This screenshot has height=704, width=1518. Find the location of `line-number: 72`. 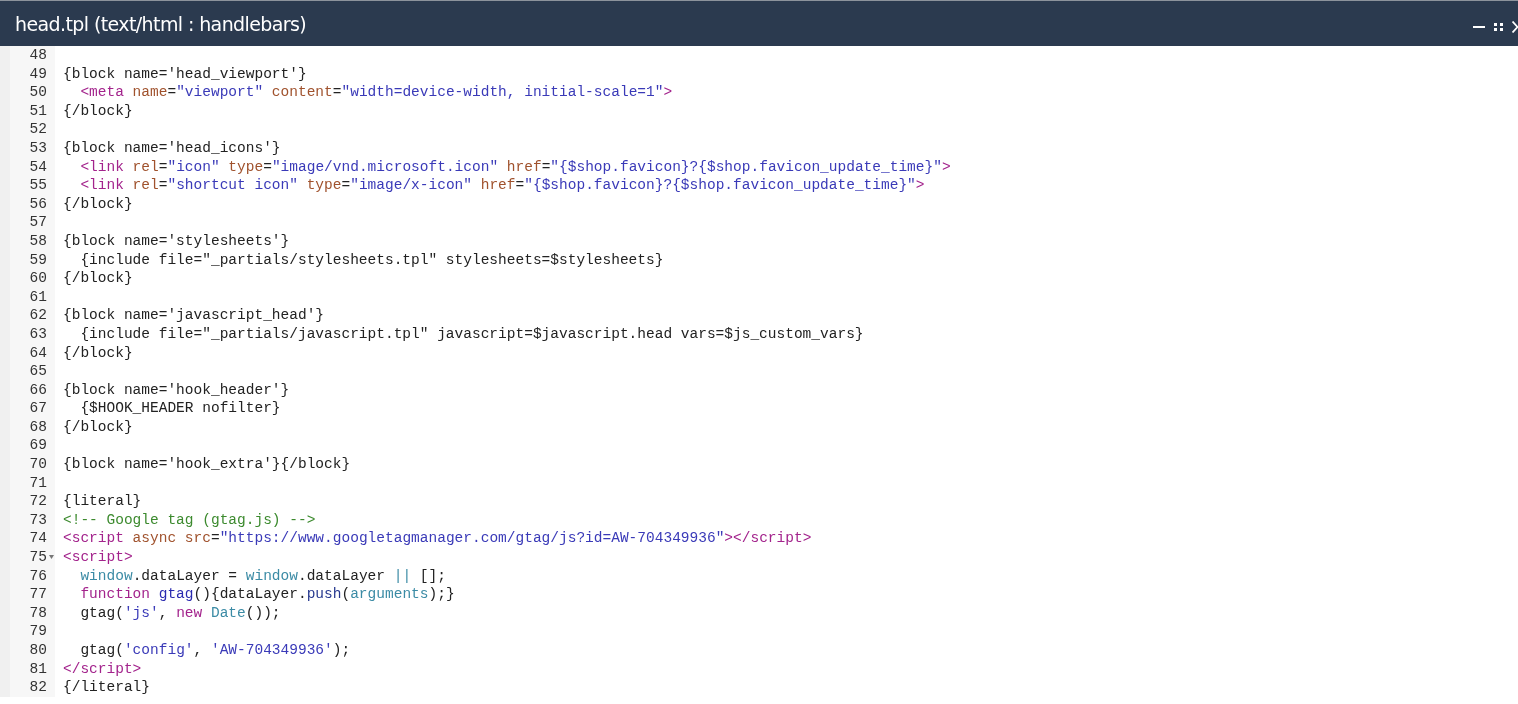

line-number: 72 is located at coordinates (38, 501).